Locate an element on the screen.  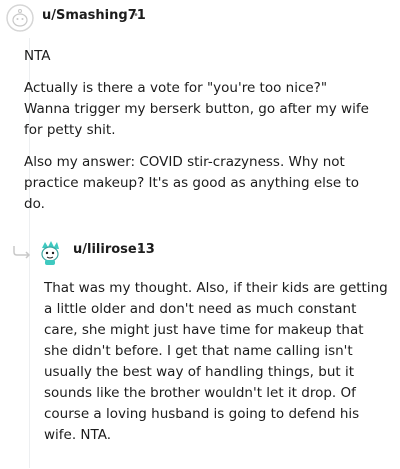
username-link: u/Smashing71 is located at coordinates (94, 15).